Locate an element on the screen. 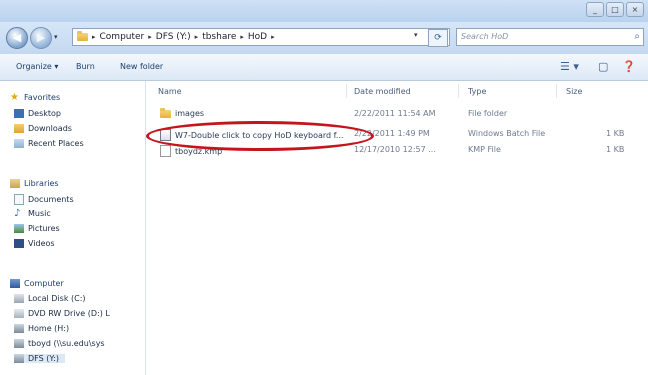 The width and height of the screenshot is (648, 375). sidebar-item-label: Music is located at coordinates (39, 213).